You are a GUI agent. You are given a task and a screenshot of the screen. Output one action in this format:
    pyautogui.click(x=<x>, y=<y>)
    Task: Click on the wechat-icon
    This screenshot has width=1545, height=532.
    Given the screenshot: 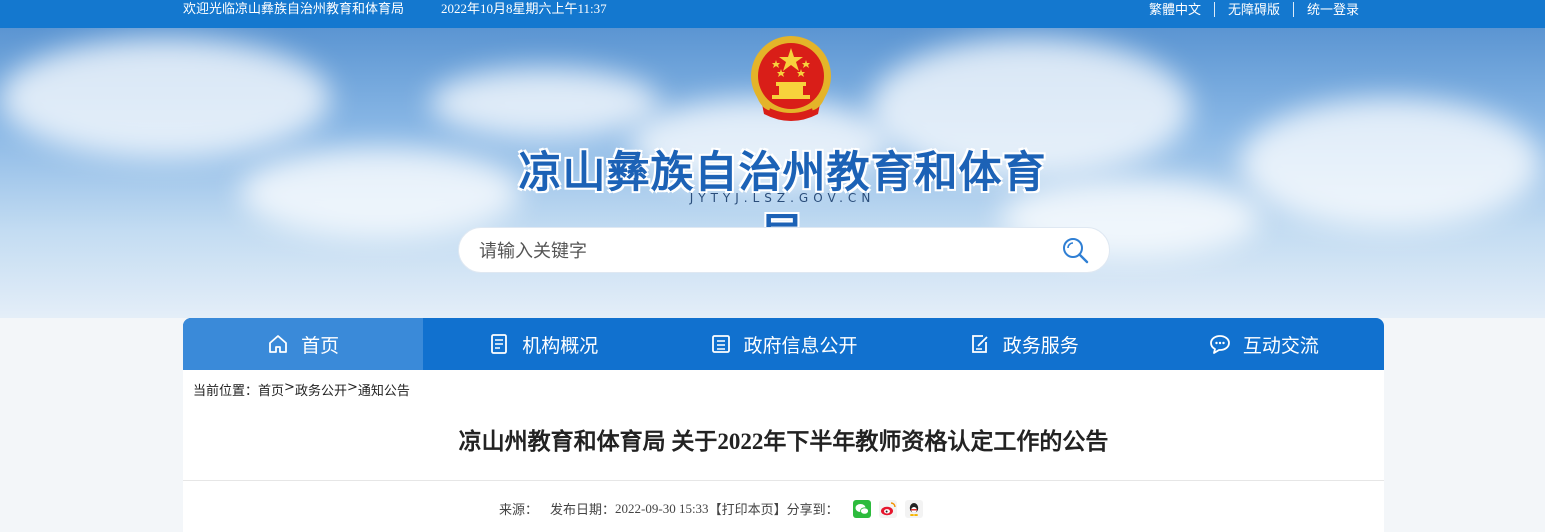 What is the action you would take?
    pyautogui.click(x=861, y=508)
    